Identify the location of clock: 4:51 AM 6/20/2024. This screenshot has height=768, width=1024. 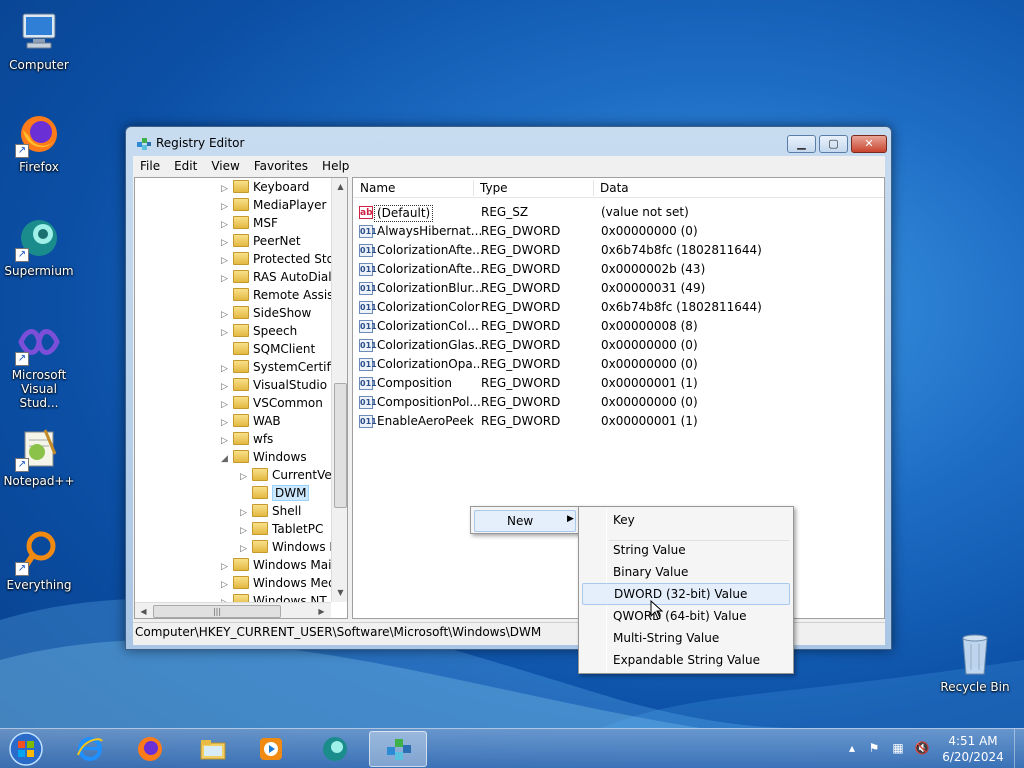
(973, 749).